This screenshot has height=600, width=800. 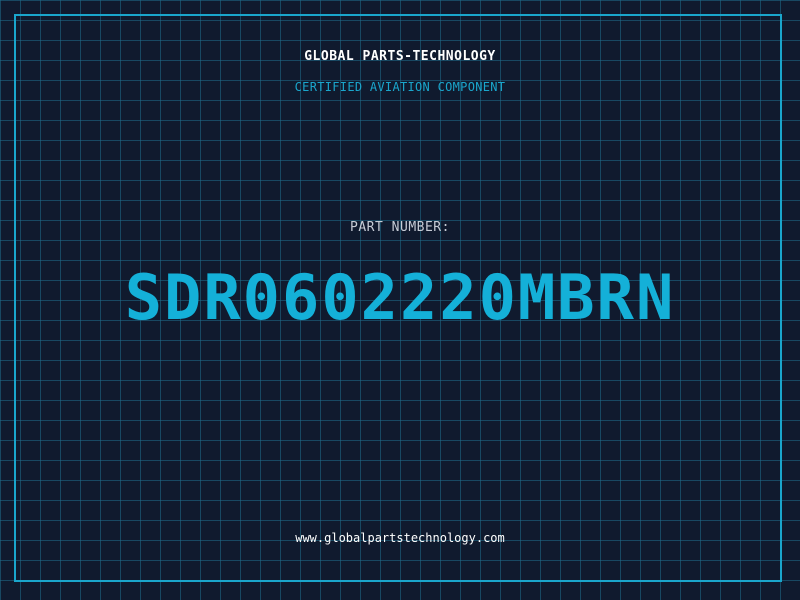 What do you see at coordinates (400, 297) in the screenshot?
I see `part-number-value: SDR0602220MBRN` at bounding box center [400, 297].